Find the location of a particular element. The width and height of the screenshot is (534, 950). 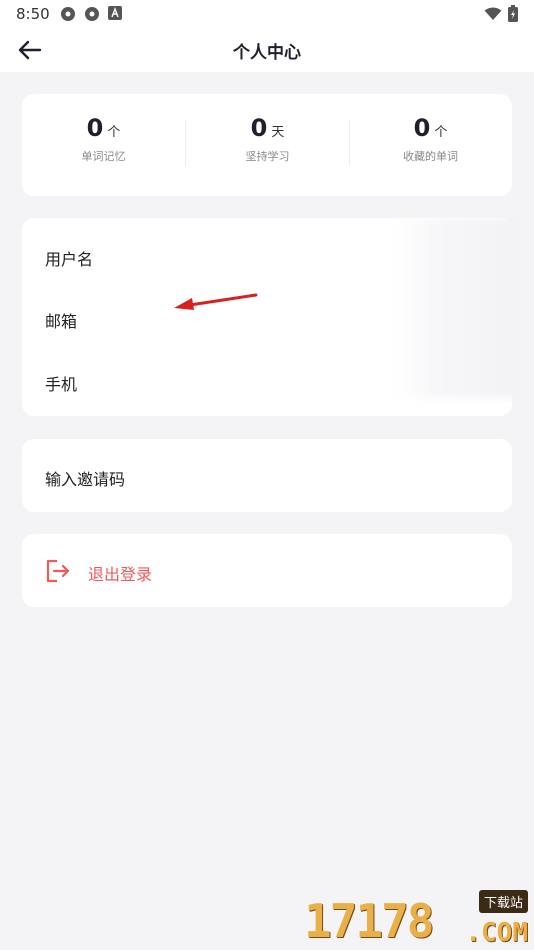

site-watermark: 17178 下载站 .COM is located at coordinates (417, 919).